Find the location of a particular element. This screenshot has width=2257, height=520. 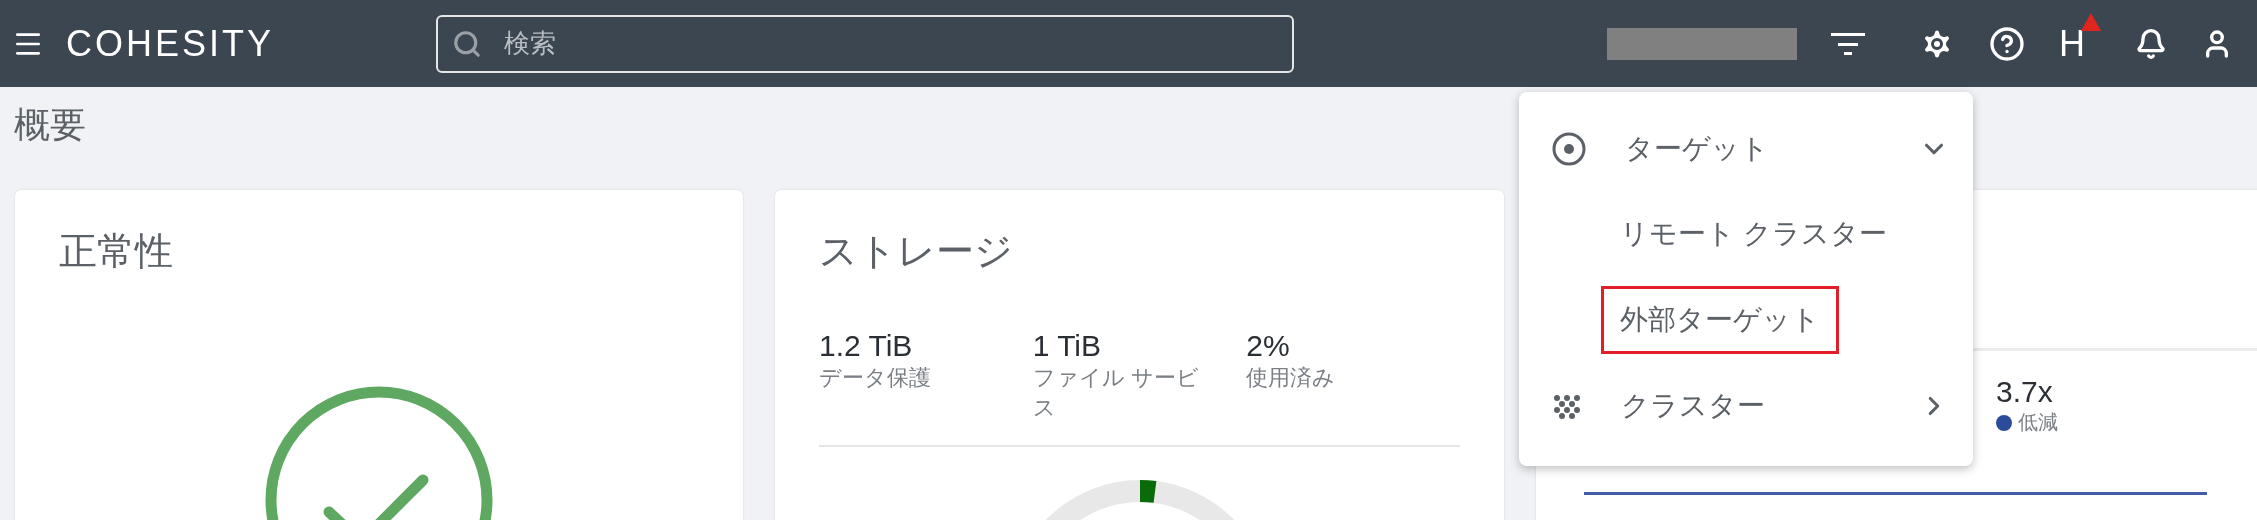

card-title: 正常性 is located at coordinates (116, 251).